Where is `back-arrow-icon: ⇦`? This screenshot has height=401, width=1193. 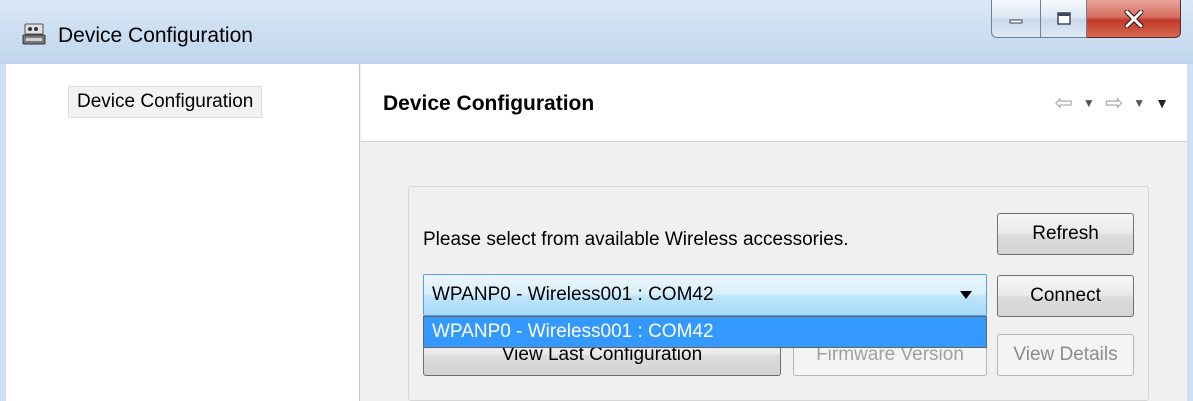
back-arrow-icon: ⇦ is located at coordinates (1063, 103).